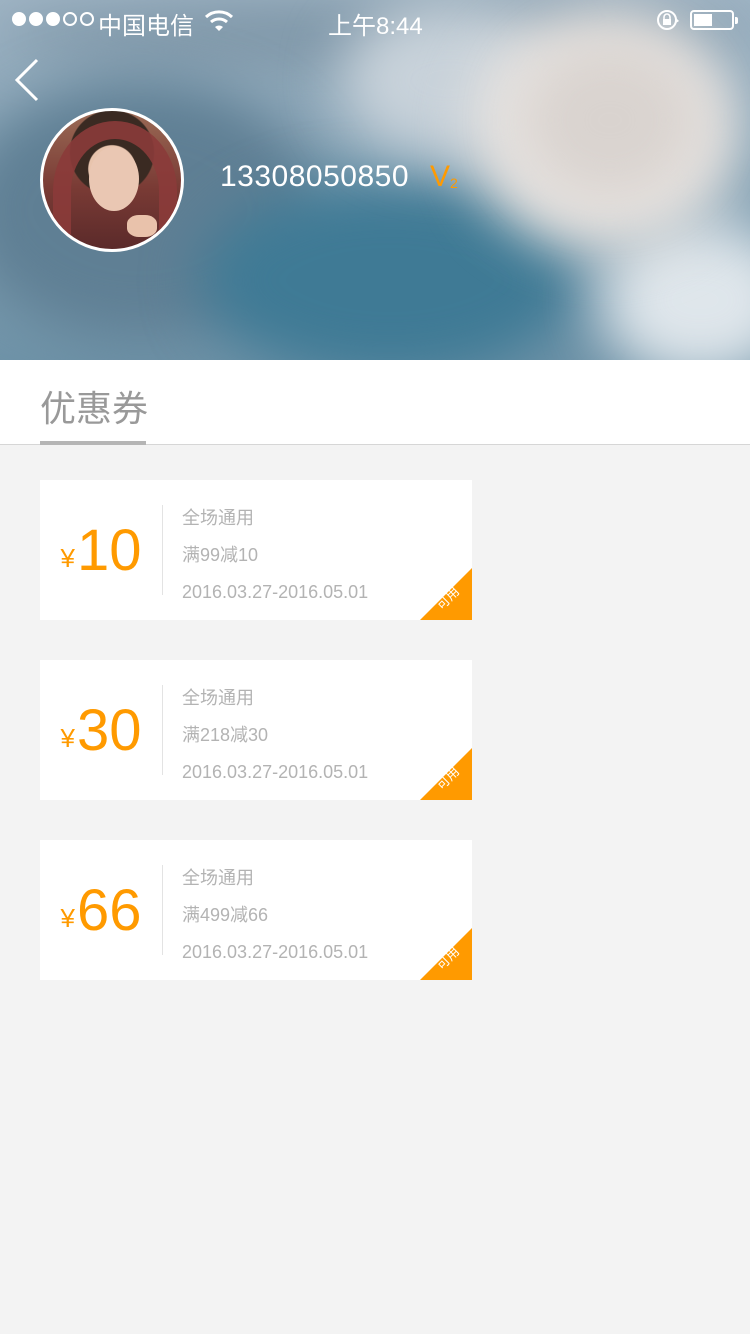  Describe the element at coordinates (275, 915) in the screenshot. I see `coupon-info: 全场通用 满499减66 2016.03.27-2016.05.01` at that location.